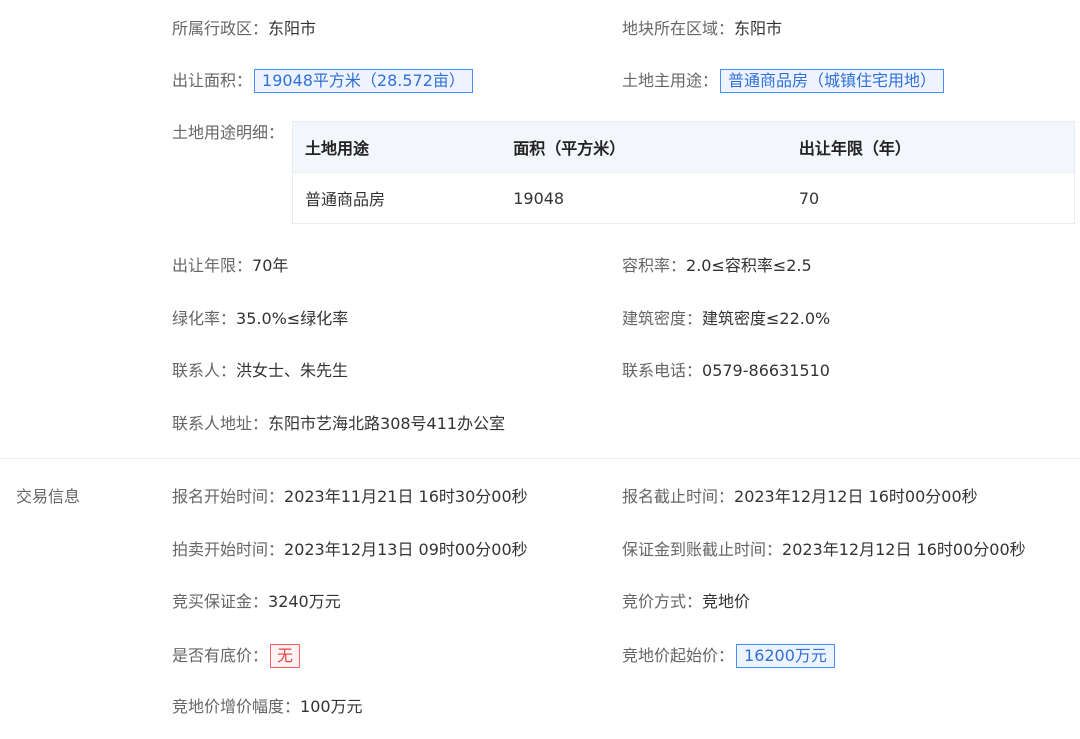  Describe the element at coordinates (331, 706) in the screenshot. I see `field-value: 100万元` at that location.